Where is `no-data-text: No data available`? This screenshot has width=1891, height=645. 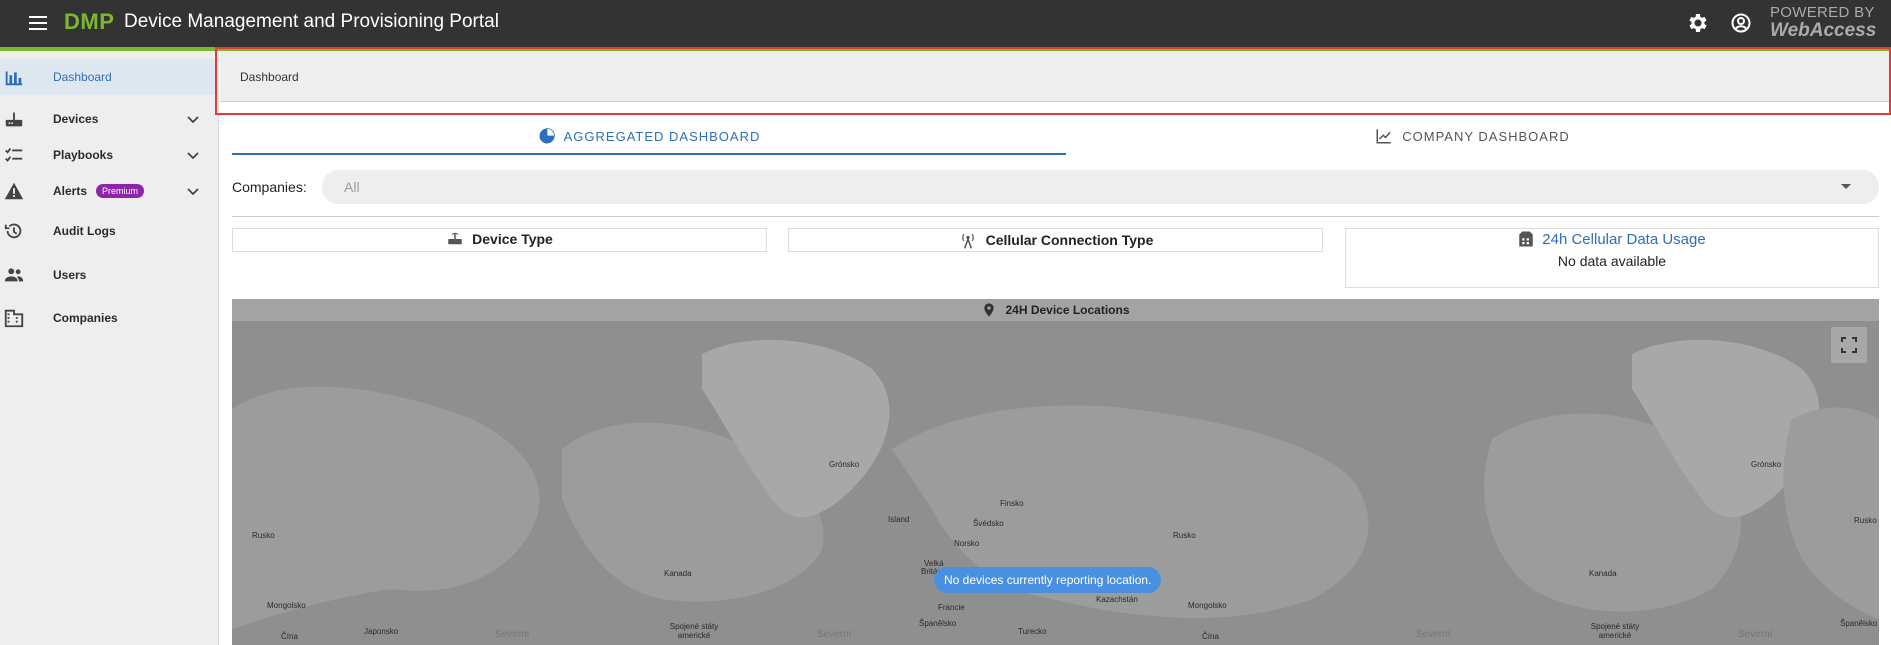 no-data-text: No data available is located at coordinates (1612, 261).